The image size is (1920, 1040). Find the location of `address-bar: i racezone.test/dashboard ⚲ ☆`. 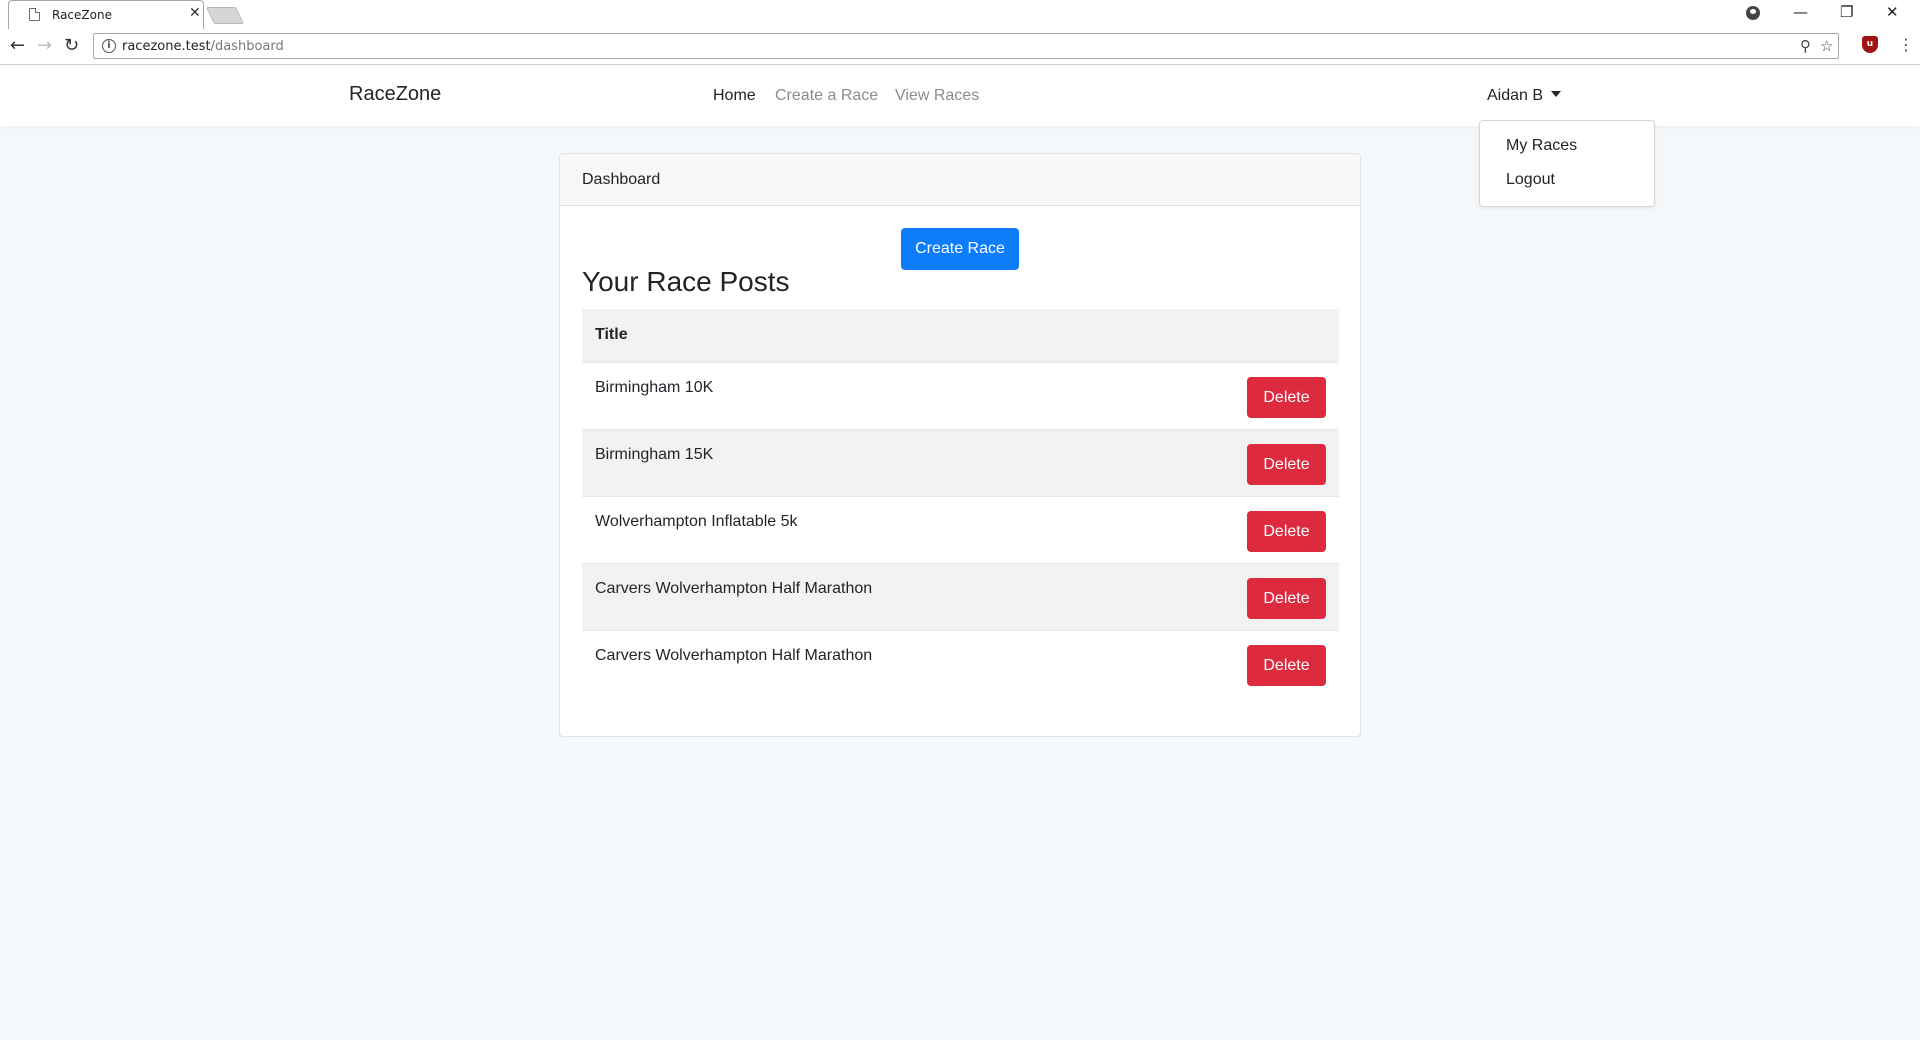

address-bar: i racezone.test/dashboard ⚲ ☆ is located at coordinates (966, 46).